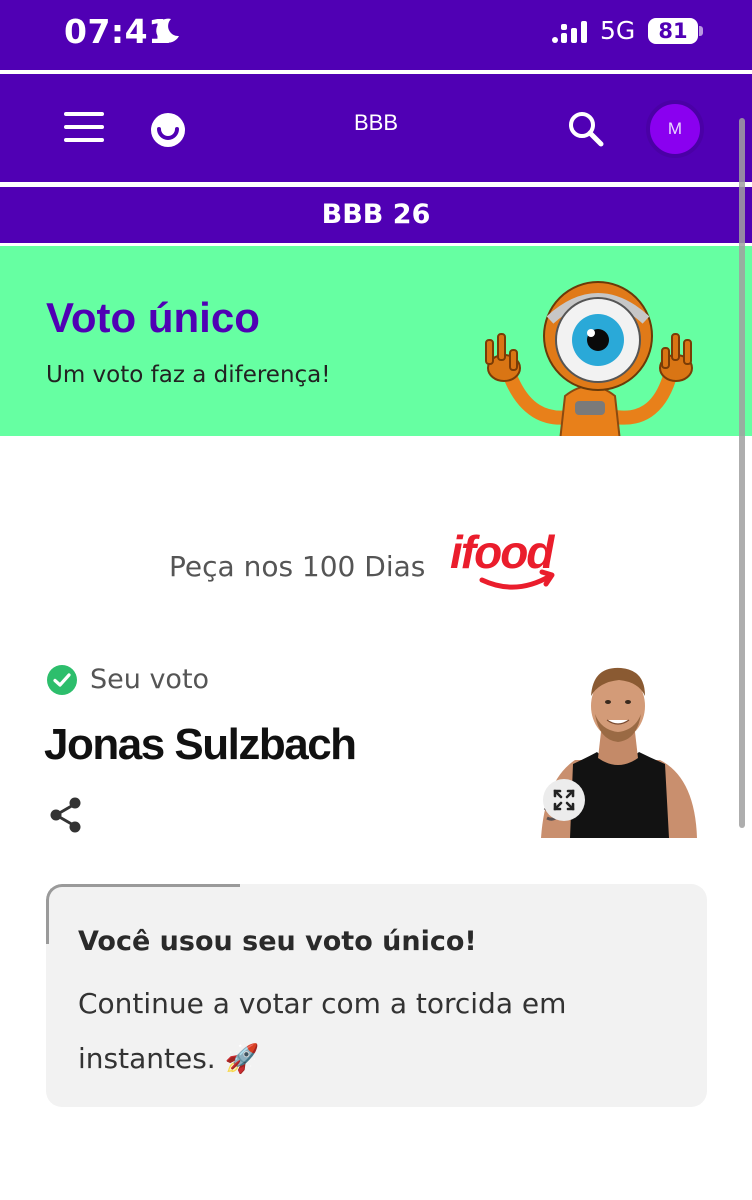 The width and height of the screenshot is (752, 1200). What do you see at coordinates (675, 129) in the screenshot?
I see `avatar: M` at bounding box center [675, 129].